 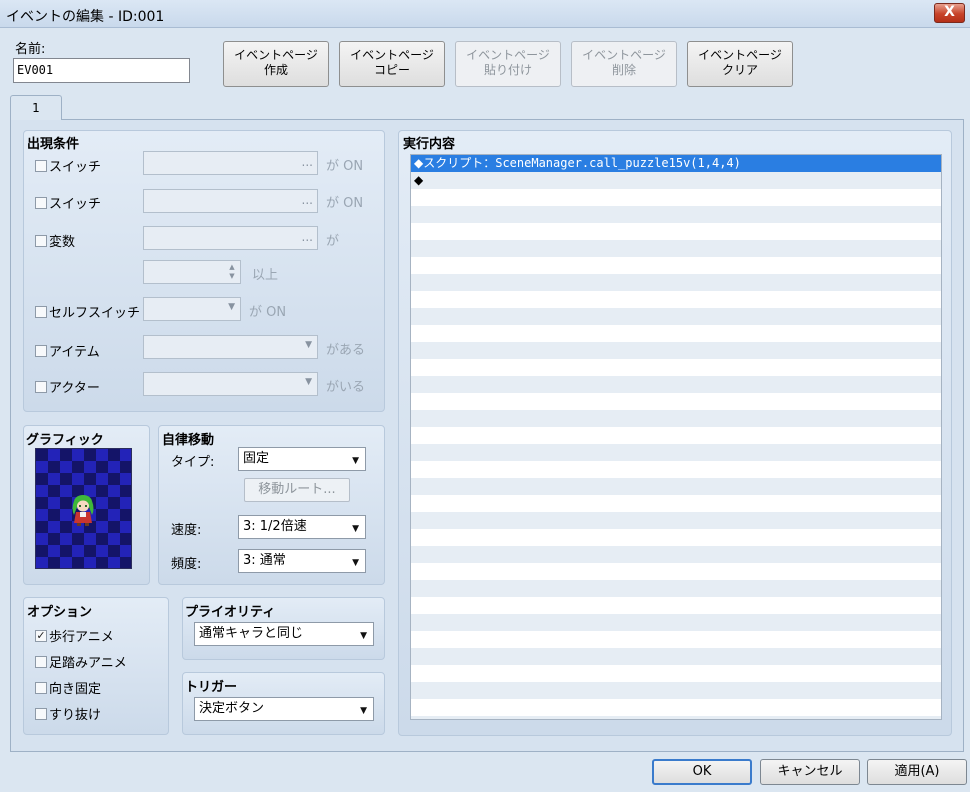 I want to click on character-sprite-icon, so click(x=83, y=510).